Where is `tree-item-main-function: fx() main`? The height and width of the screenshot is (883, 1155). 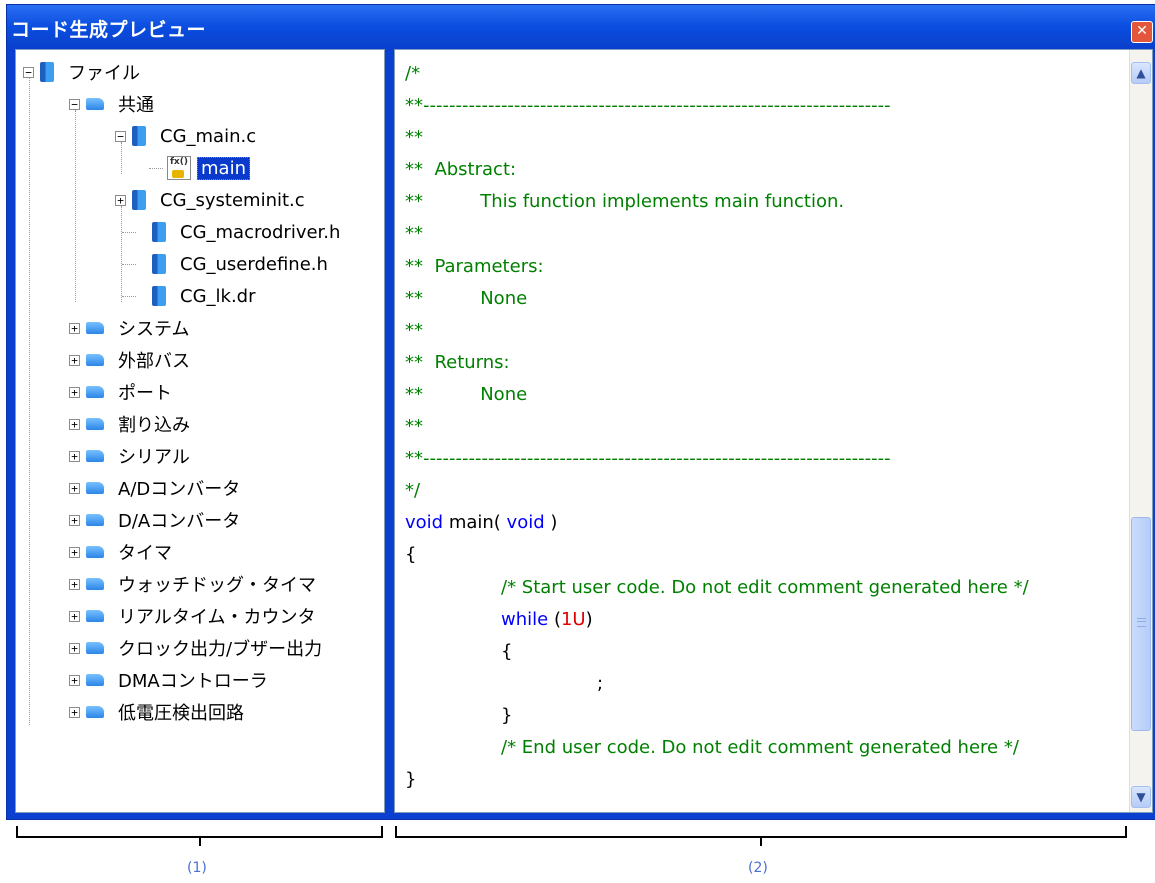 tree-item-main-function: fx() main is located at coordinates (199, 168).